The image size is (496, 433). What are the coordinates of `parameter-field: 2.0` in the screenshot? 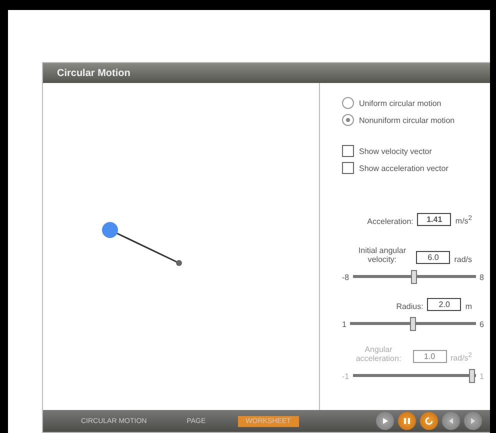 It's located at (444, 304).